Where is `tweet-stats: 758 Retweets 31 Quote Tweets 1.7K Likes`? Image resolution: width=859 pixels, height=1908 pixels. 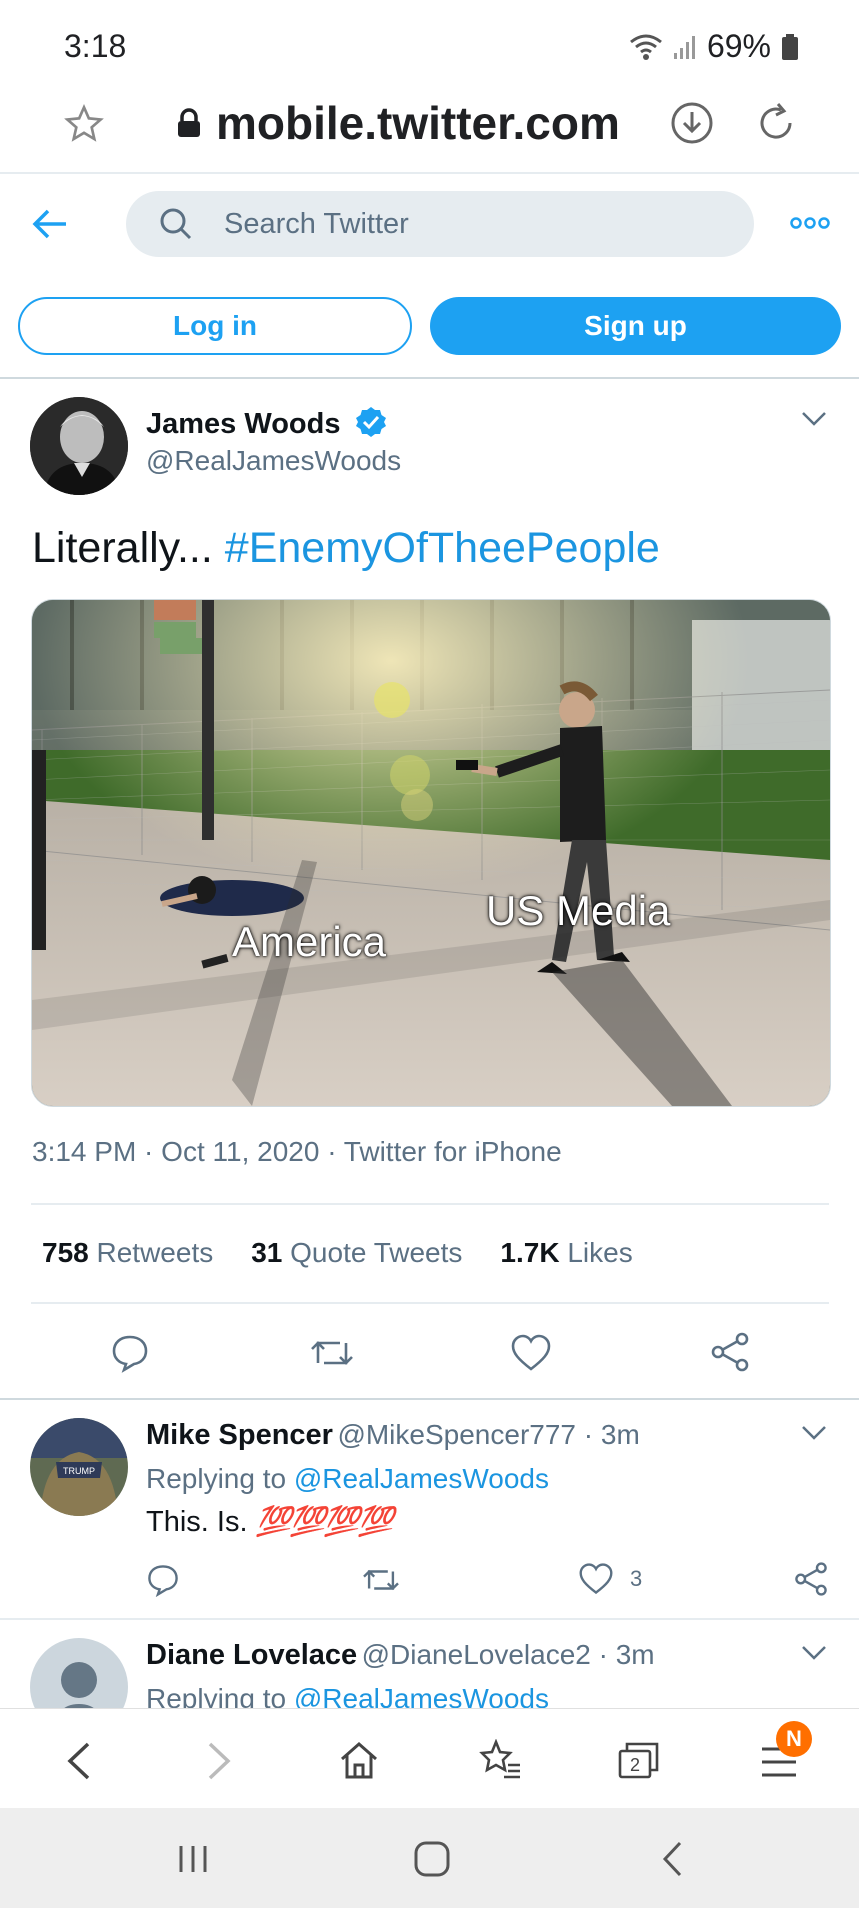
tweet-stats: 758 Retweets 31 Quote Tweets 1.7K Likes is located at coordinates (337, 1253).